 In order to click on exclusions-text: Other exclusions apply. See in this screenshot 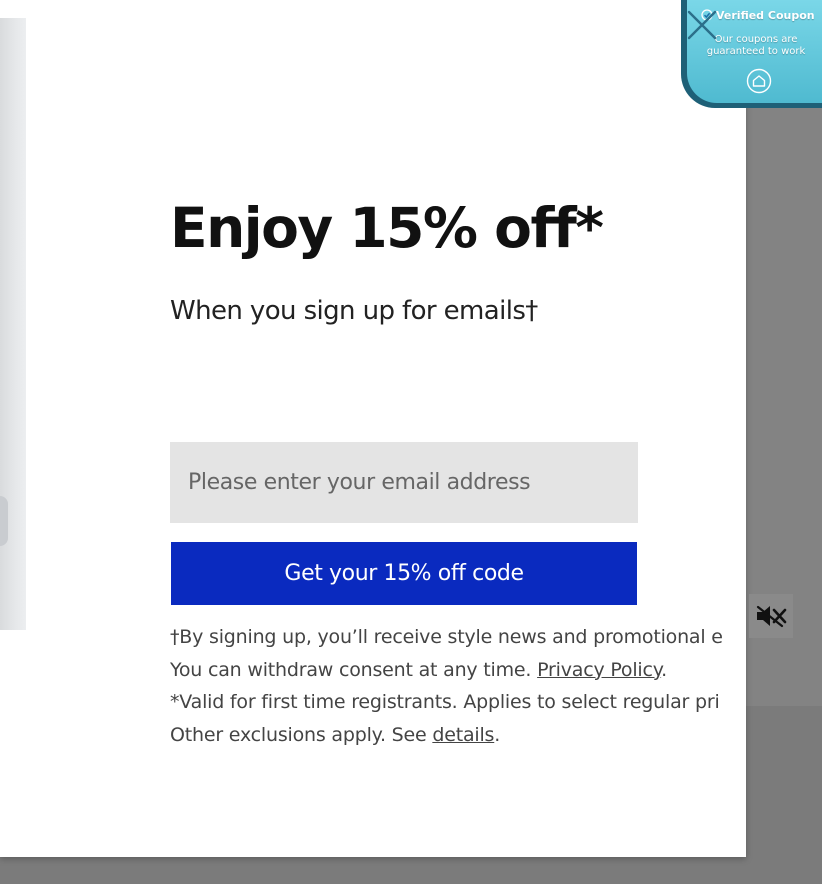, I will do `click(301, 734)`.